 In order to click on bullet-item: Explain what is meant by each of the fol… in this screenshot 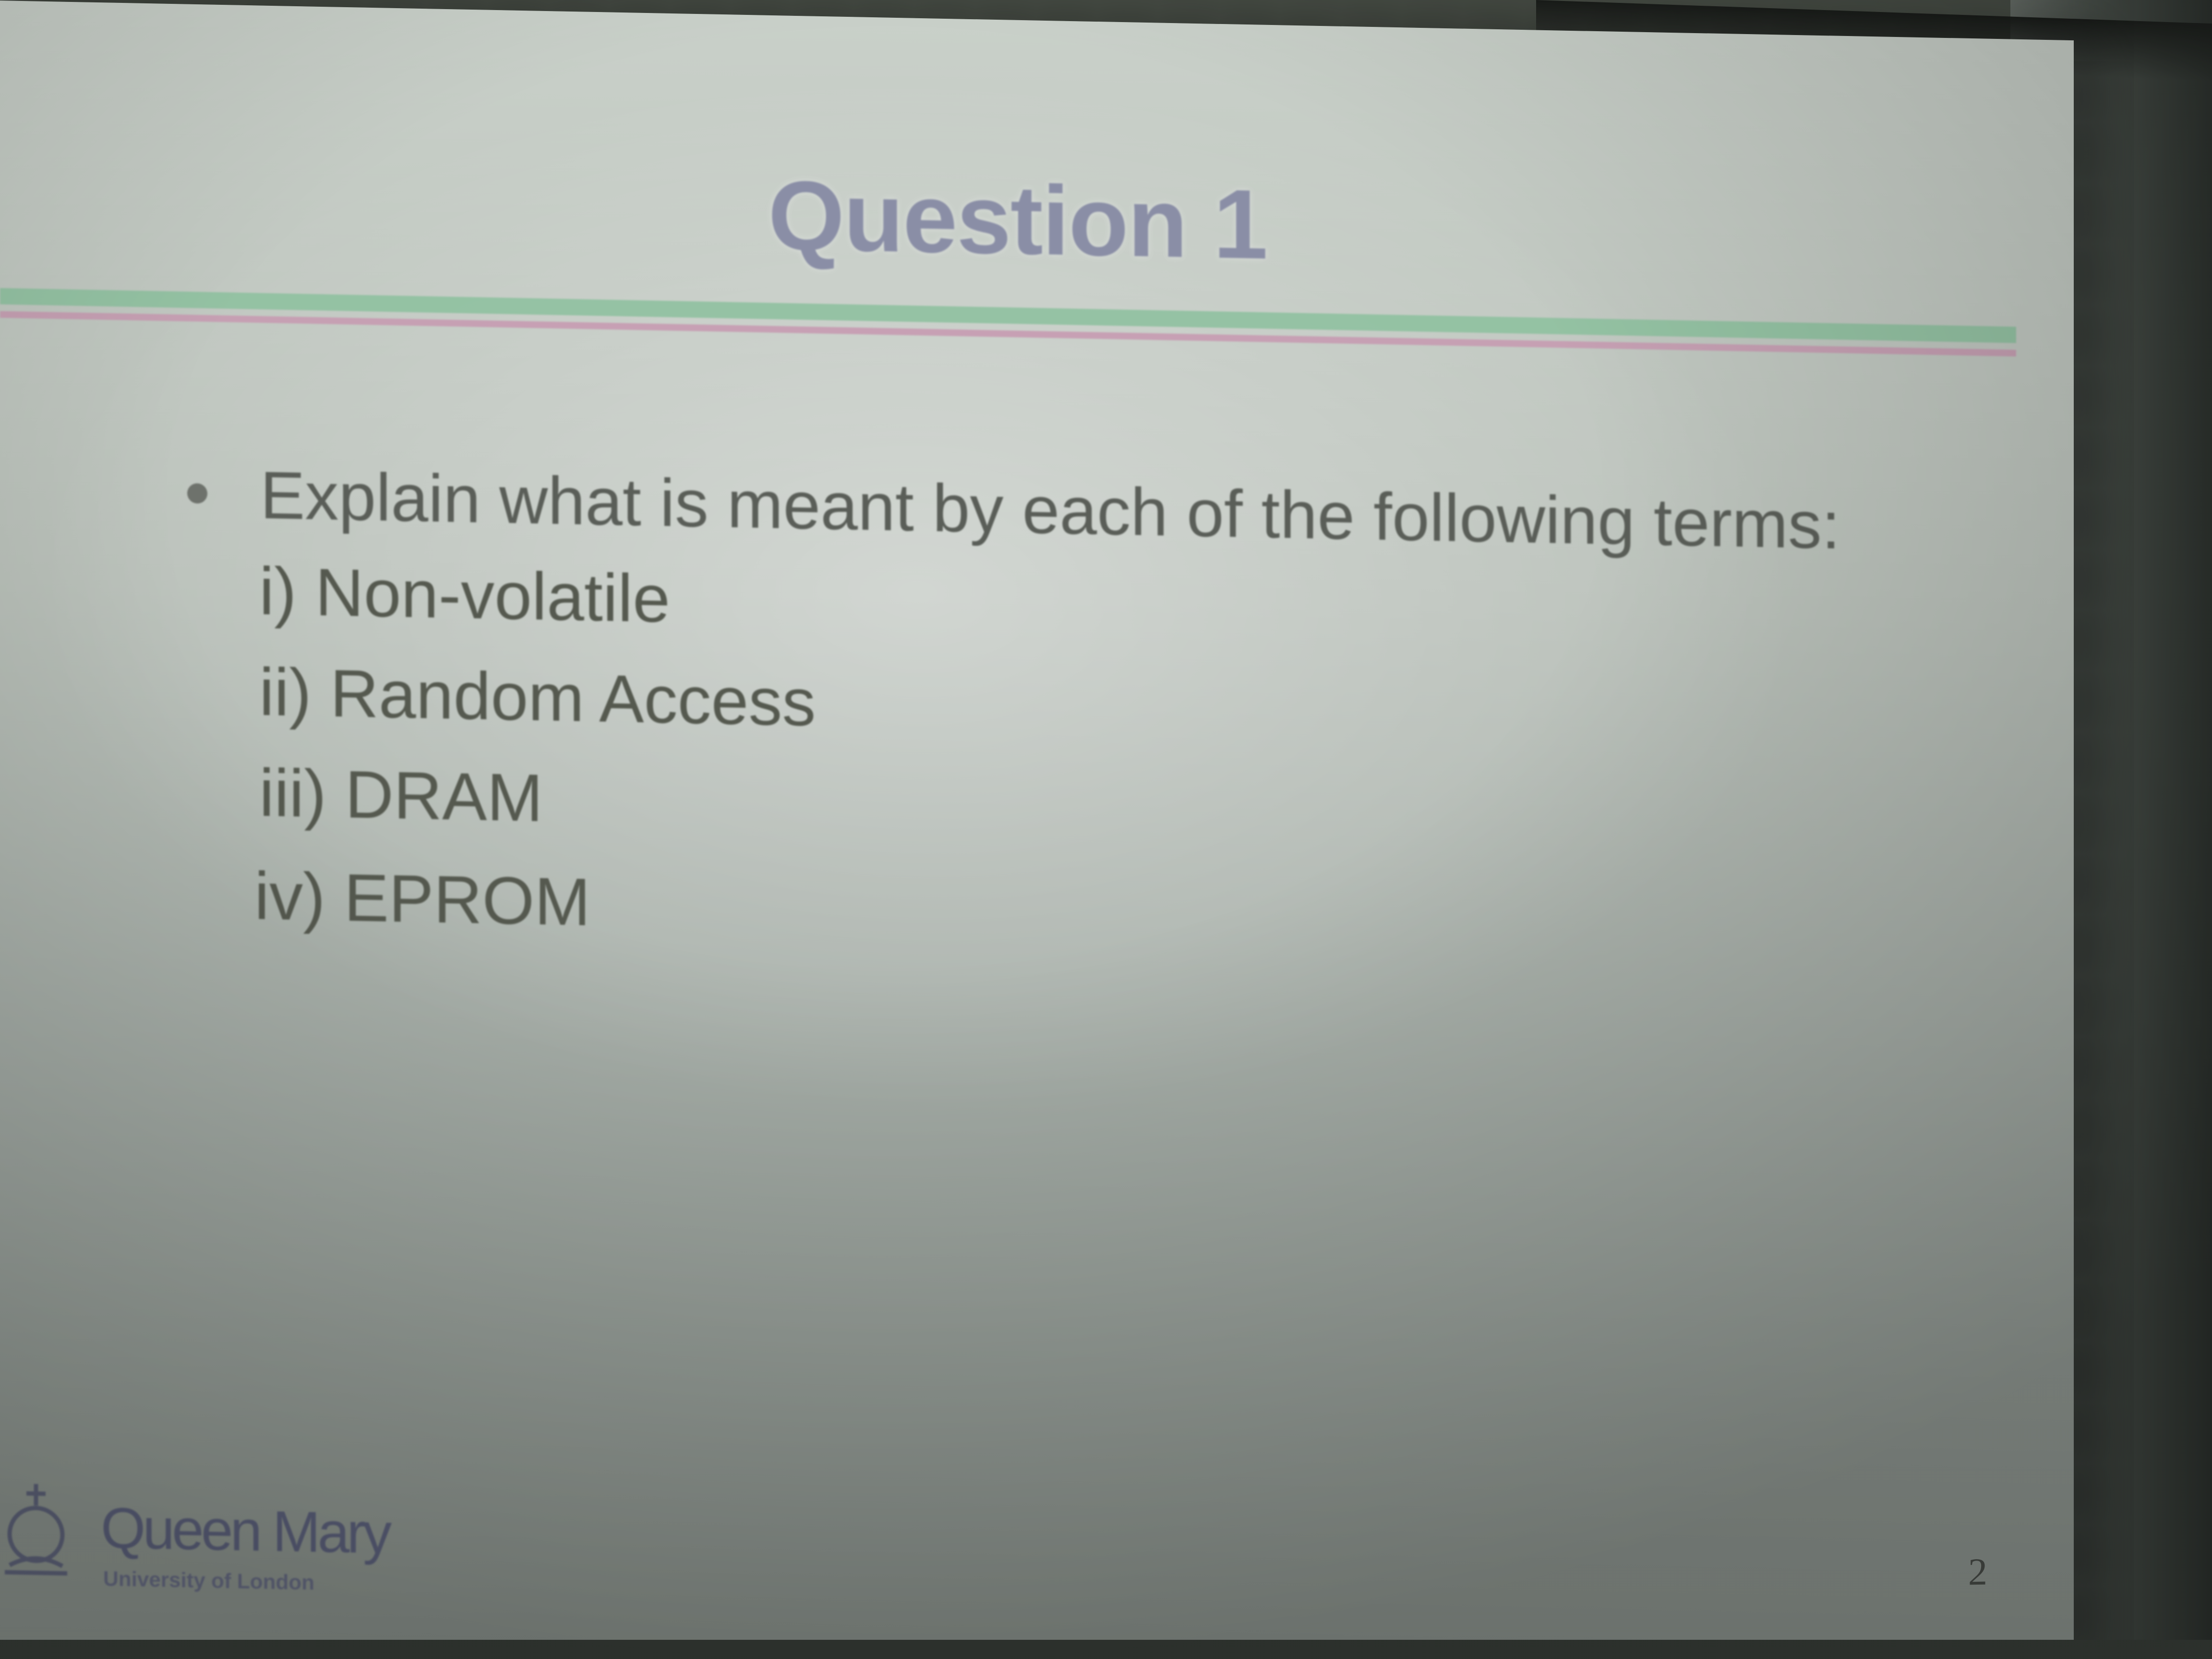, I will do `click(1051, 510)`.